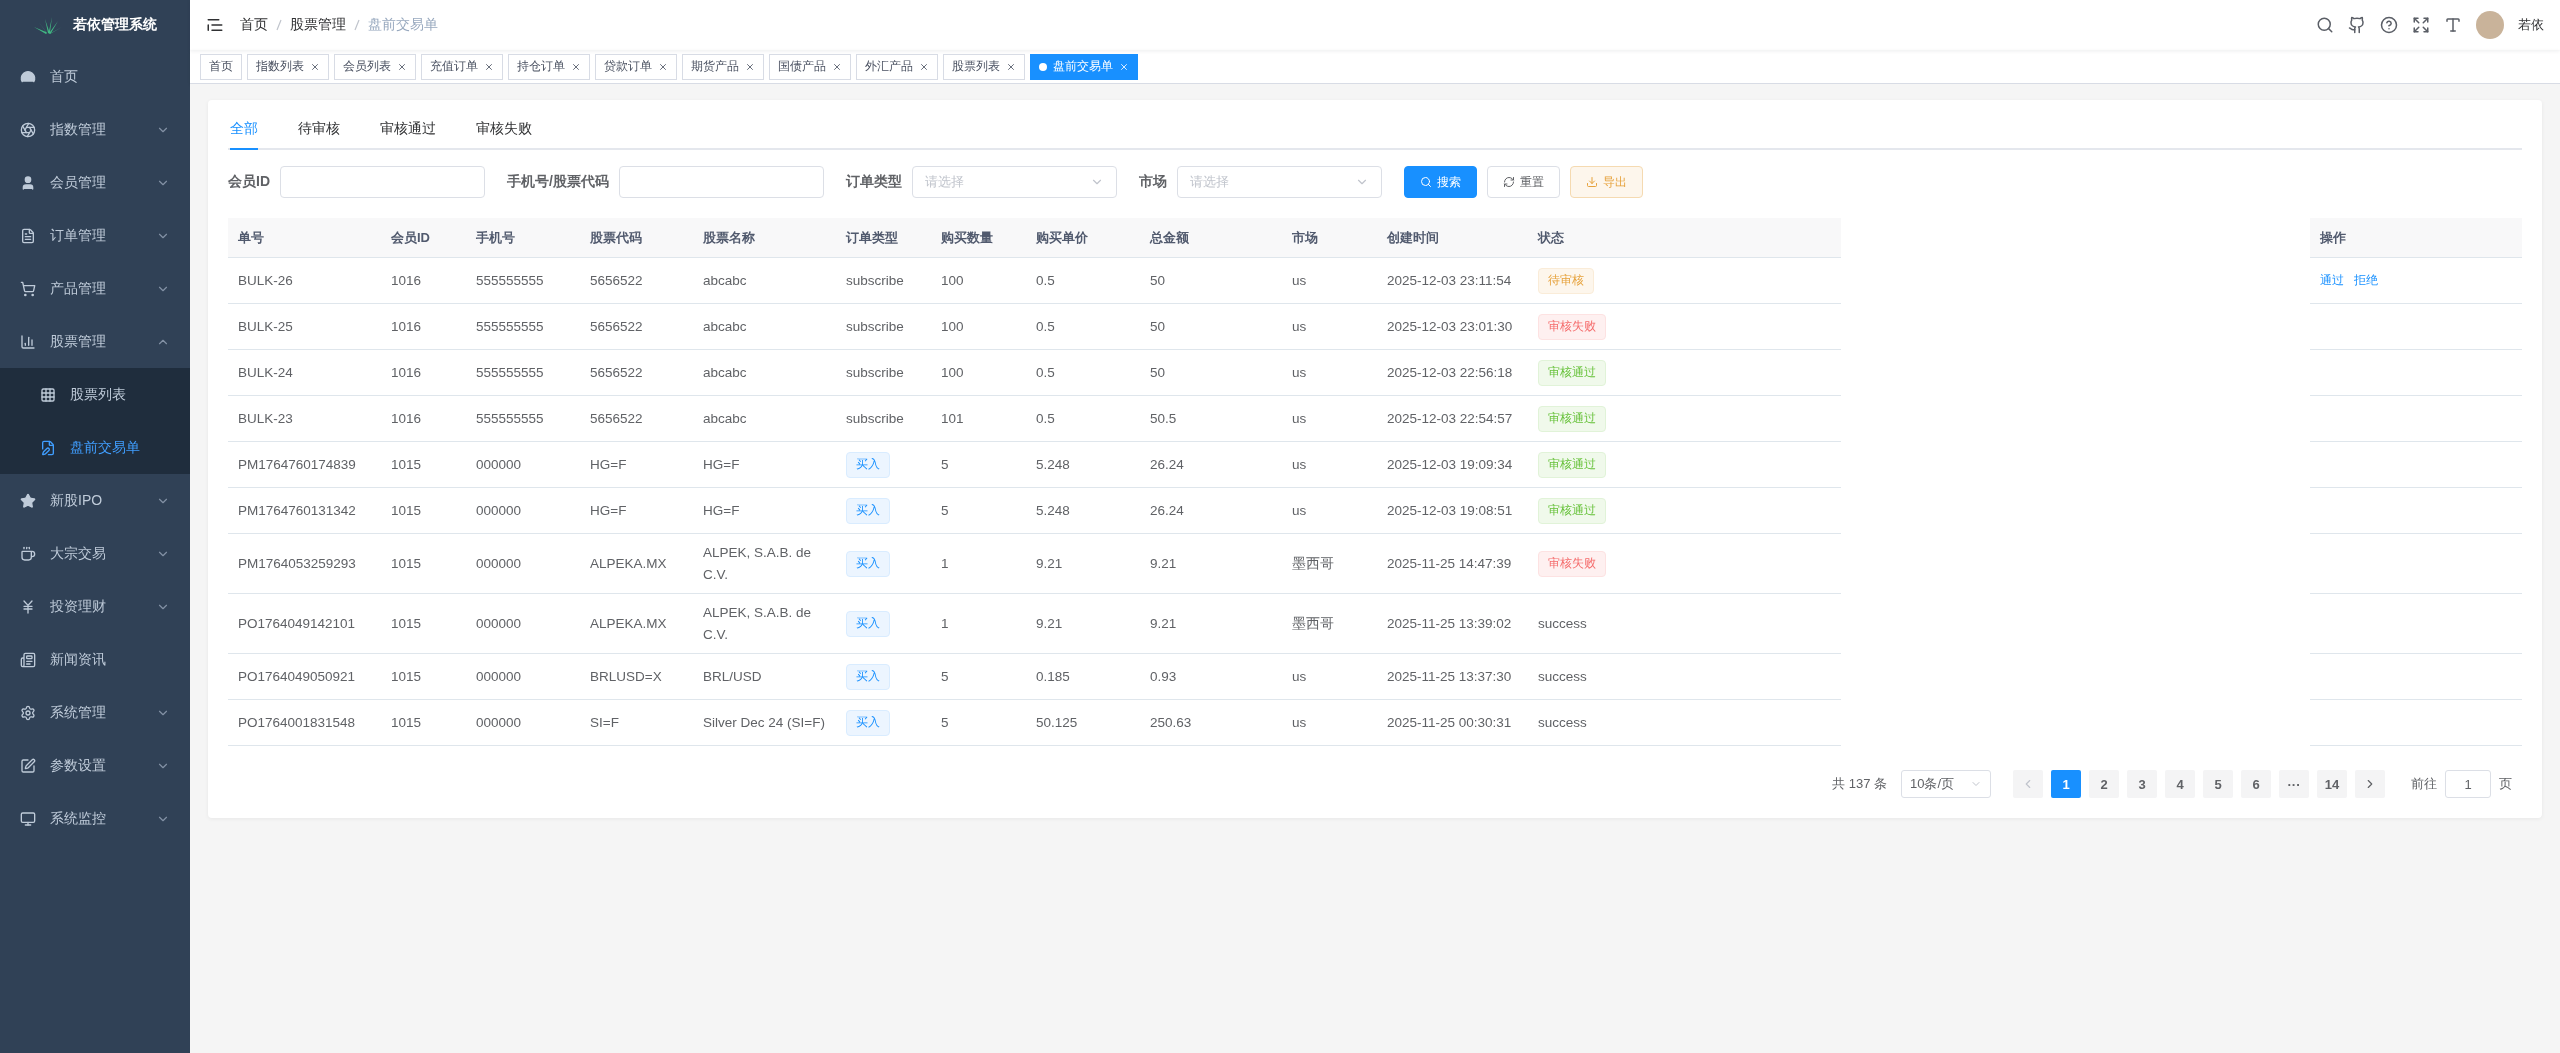 The width and height of the screenshot is (2560, 1053). Describe the element at coordinates (244, 135) in the screenshot. I see `status-tab: 全部` at that location.